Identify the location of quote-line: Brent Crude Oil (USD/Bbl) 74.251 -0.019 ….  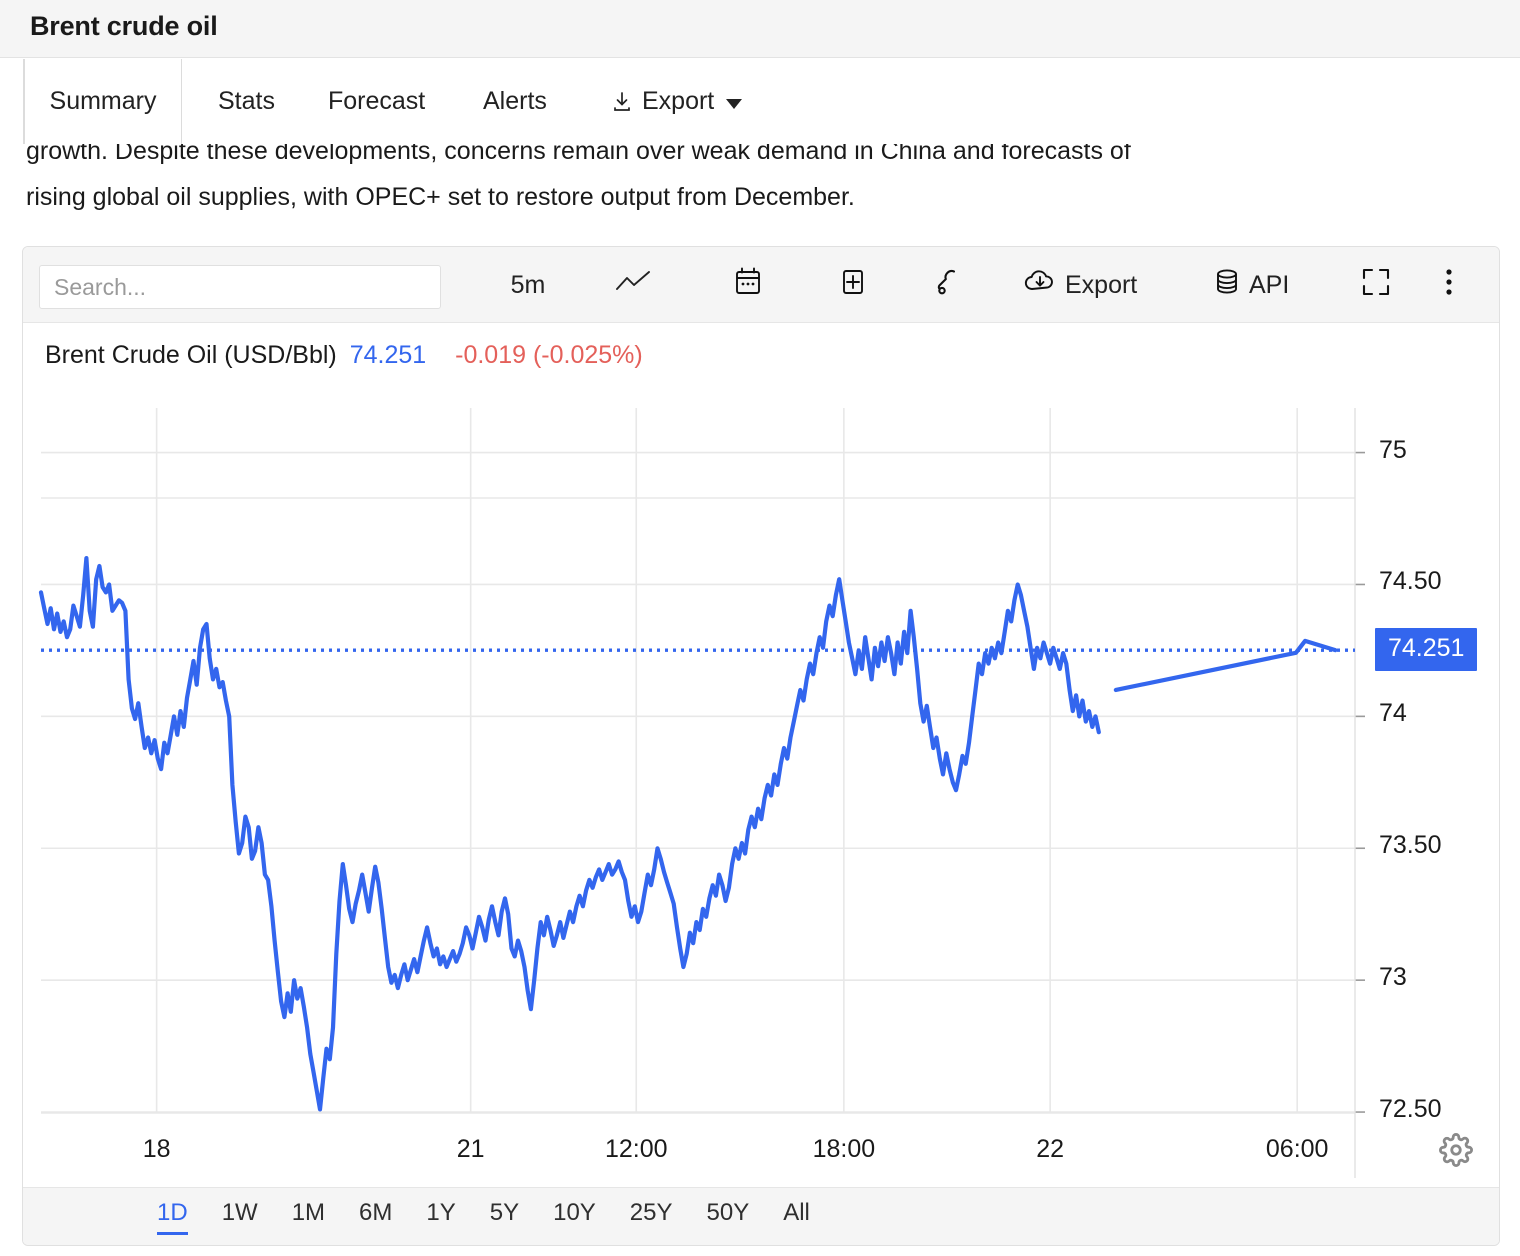
(344, 355).